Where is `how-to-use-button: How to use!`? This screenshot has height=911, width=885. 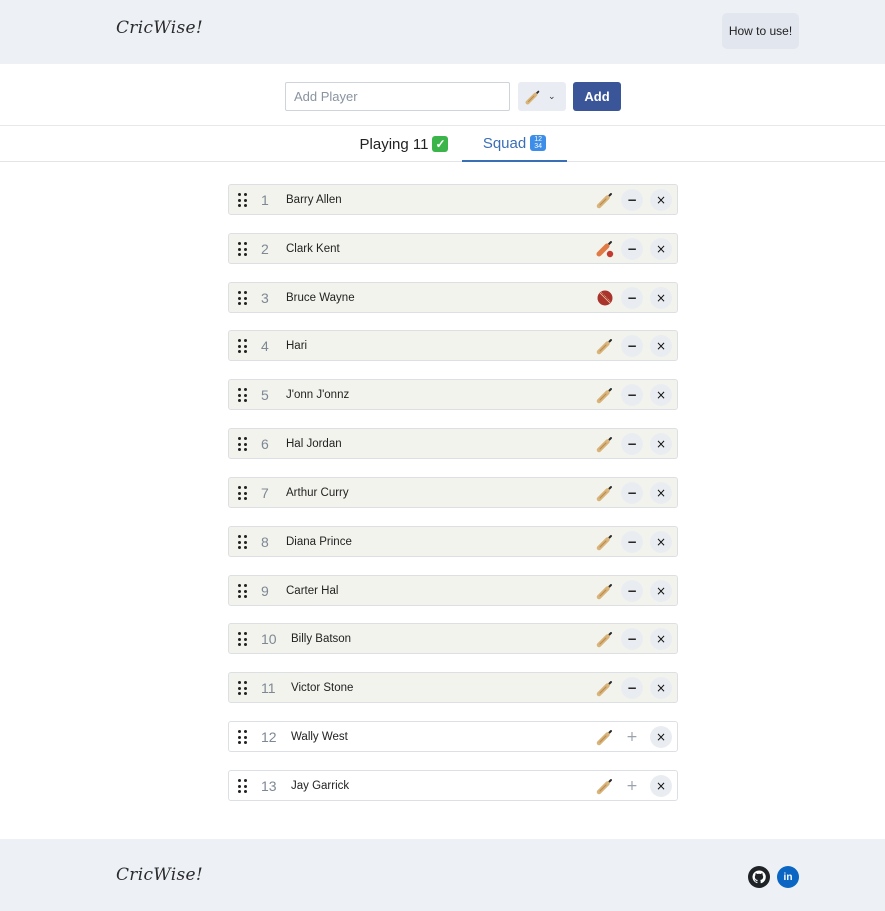
how-to-use-button: How to use! is located at coordinates (760, 31).